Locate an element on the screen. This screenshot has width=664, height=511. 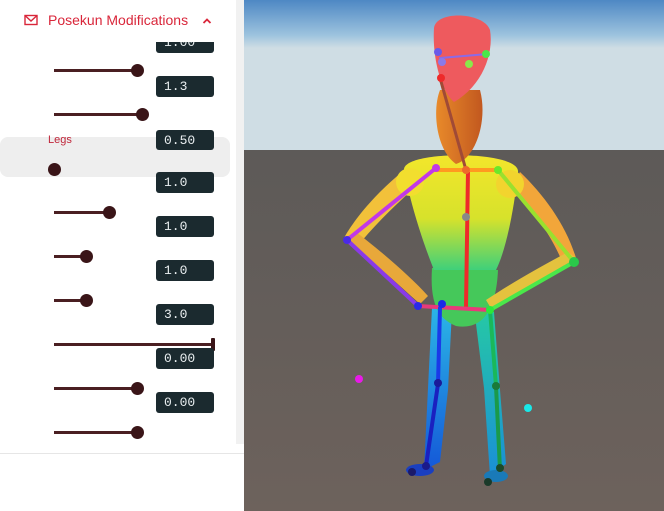
value-field: 1.00 is located at coordinates (185, 47).